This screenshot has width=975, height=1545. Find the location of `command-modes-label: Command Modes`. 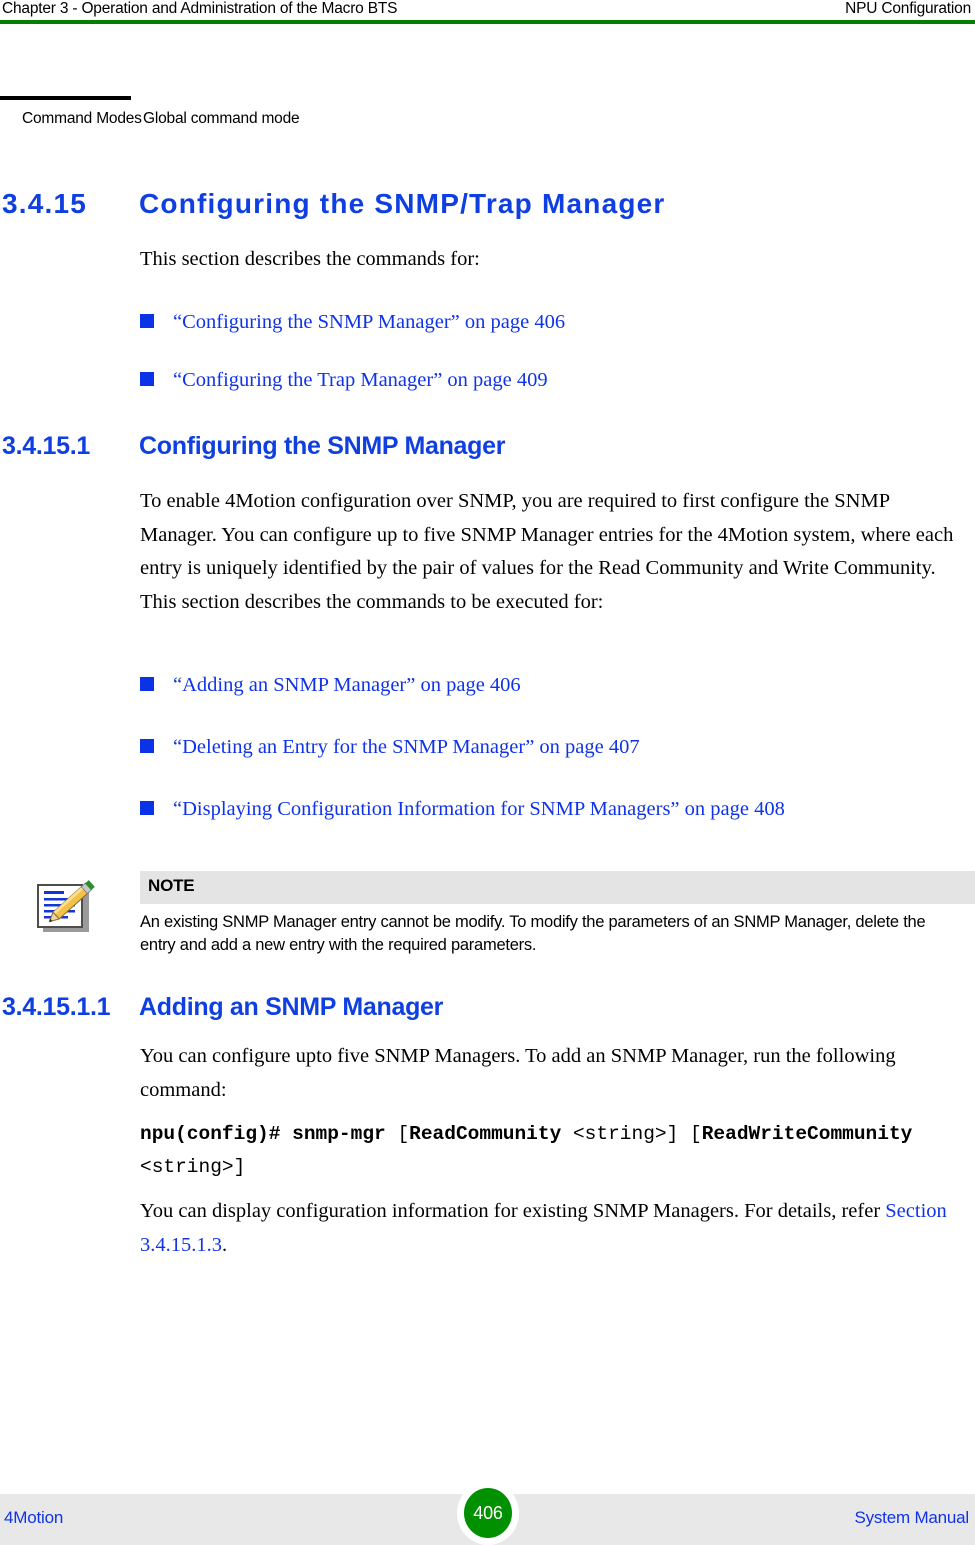

command-modes-label: Command Modes is located at coordinates (82, 118).